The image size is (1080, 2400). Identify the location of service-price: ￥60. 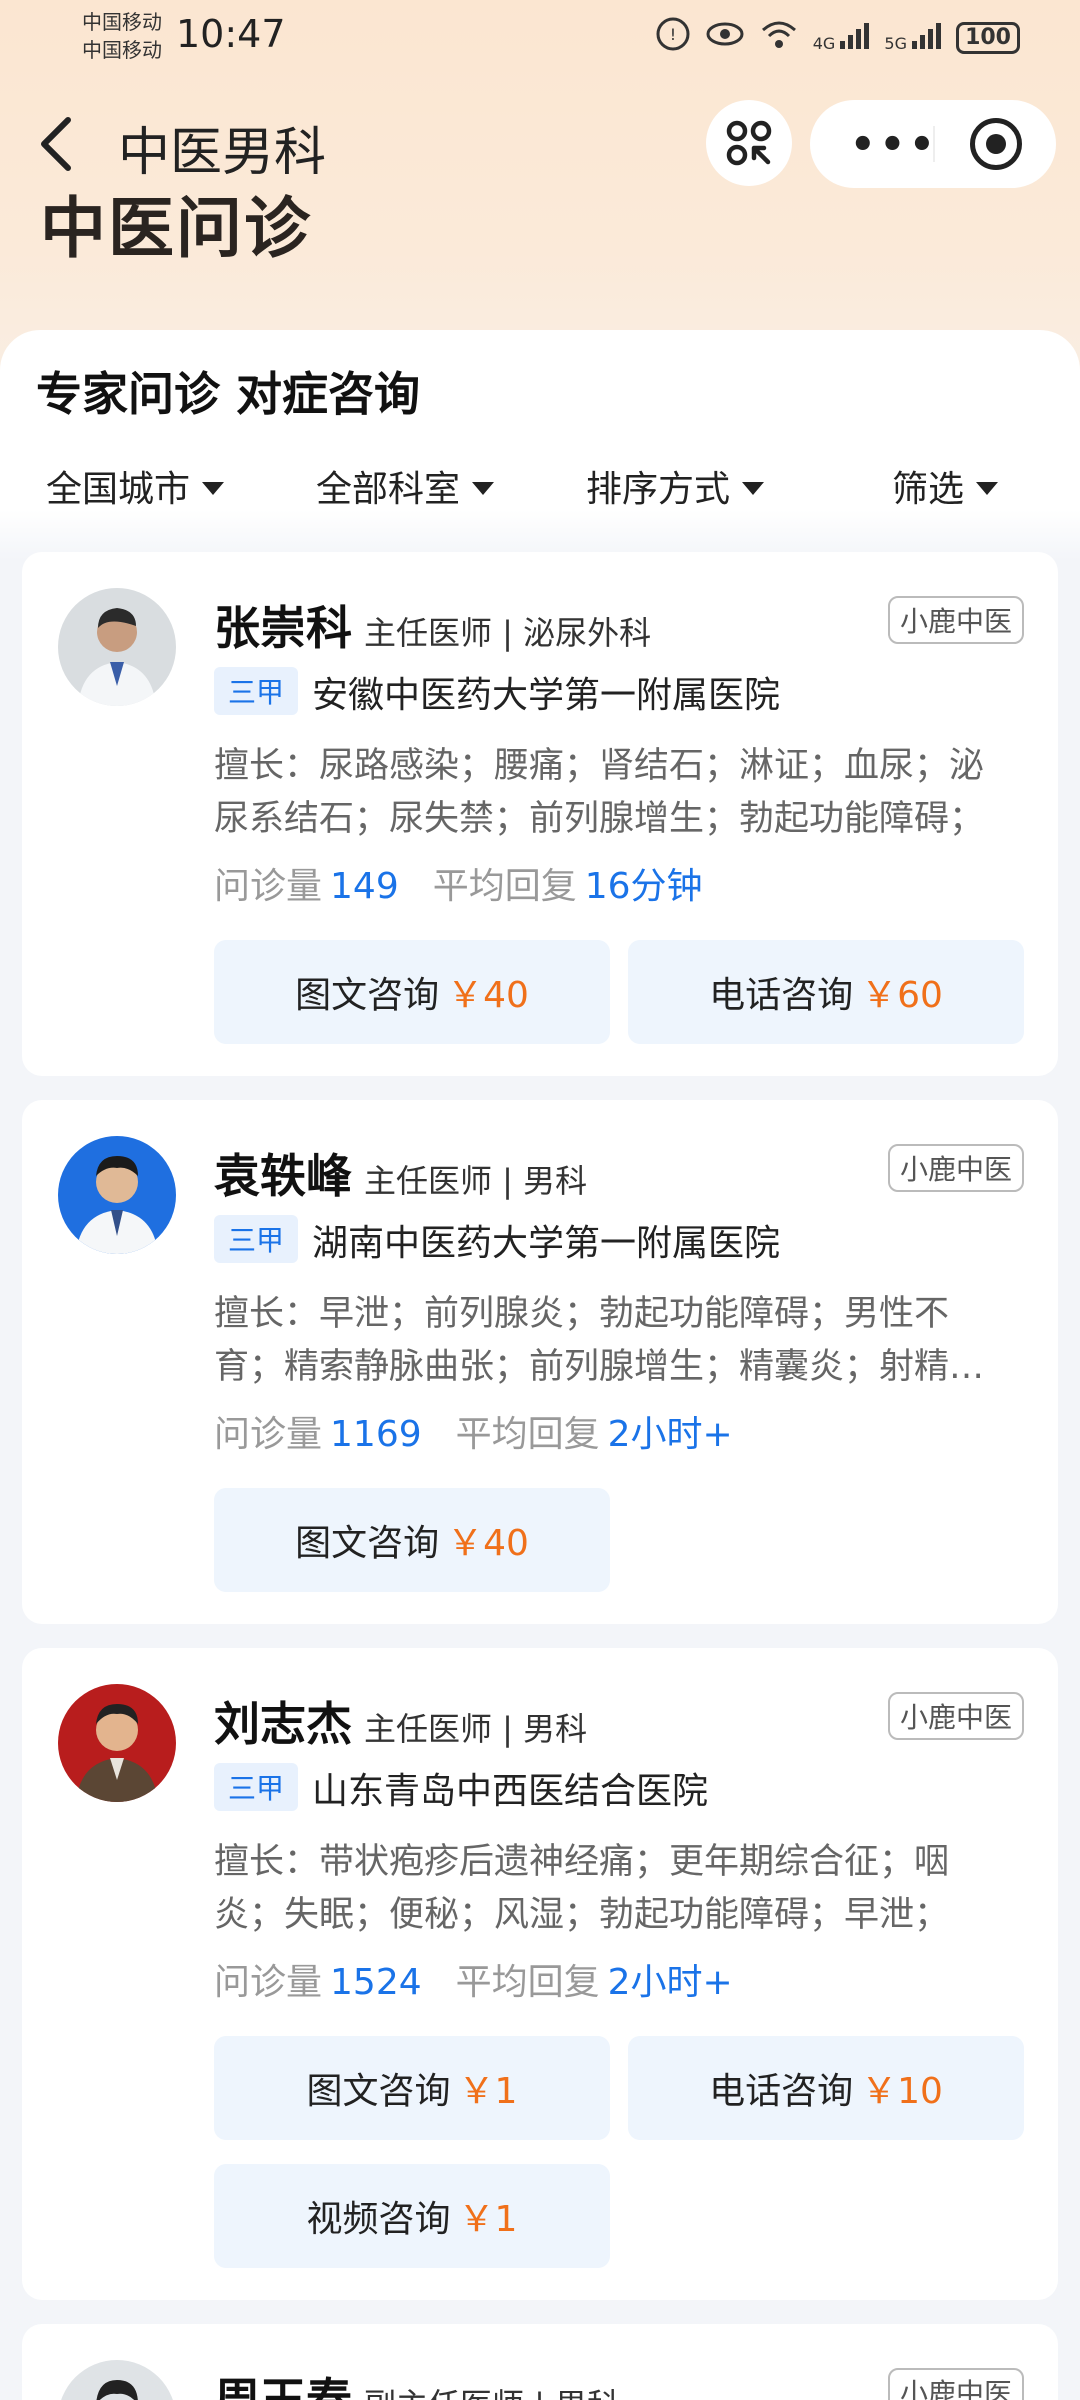
(902, 995).